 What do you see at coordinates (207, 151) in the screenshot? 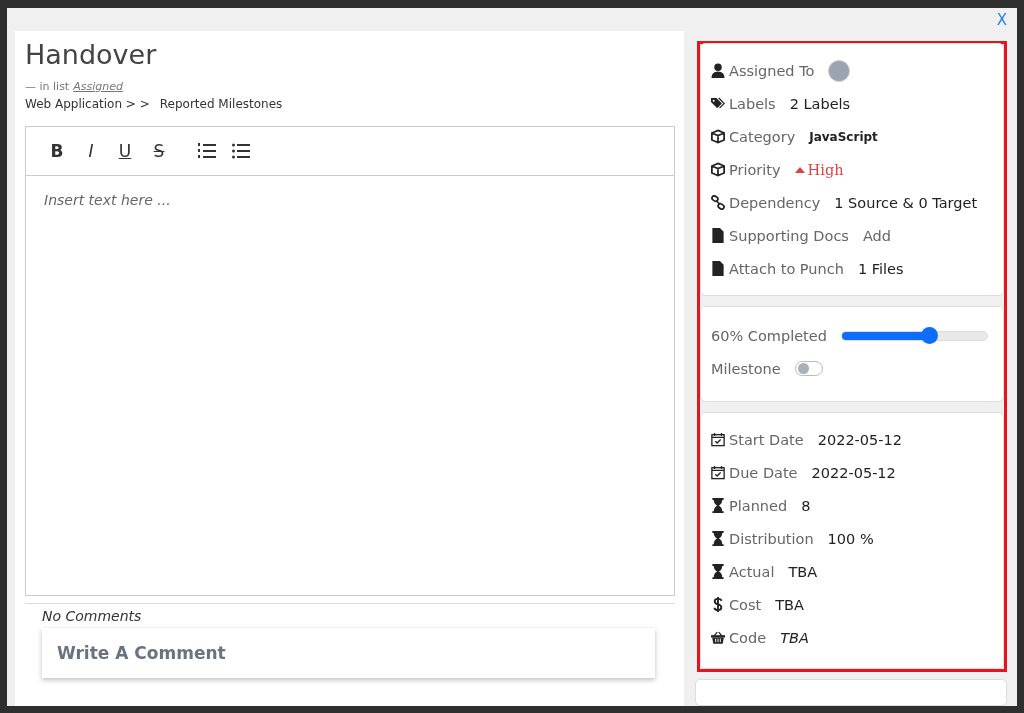
I see `numbered-list-icon` at bounding box center [207, 151].